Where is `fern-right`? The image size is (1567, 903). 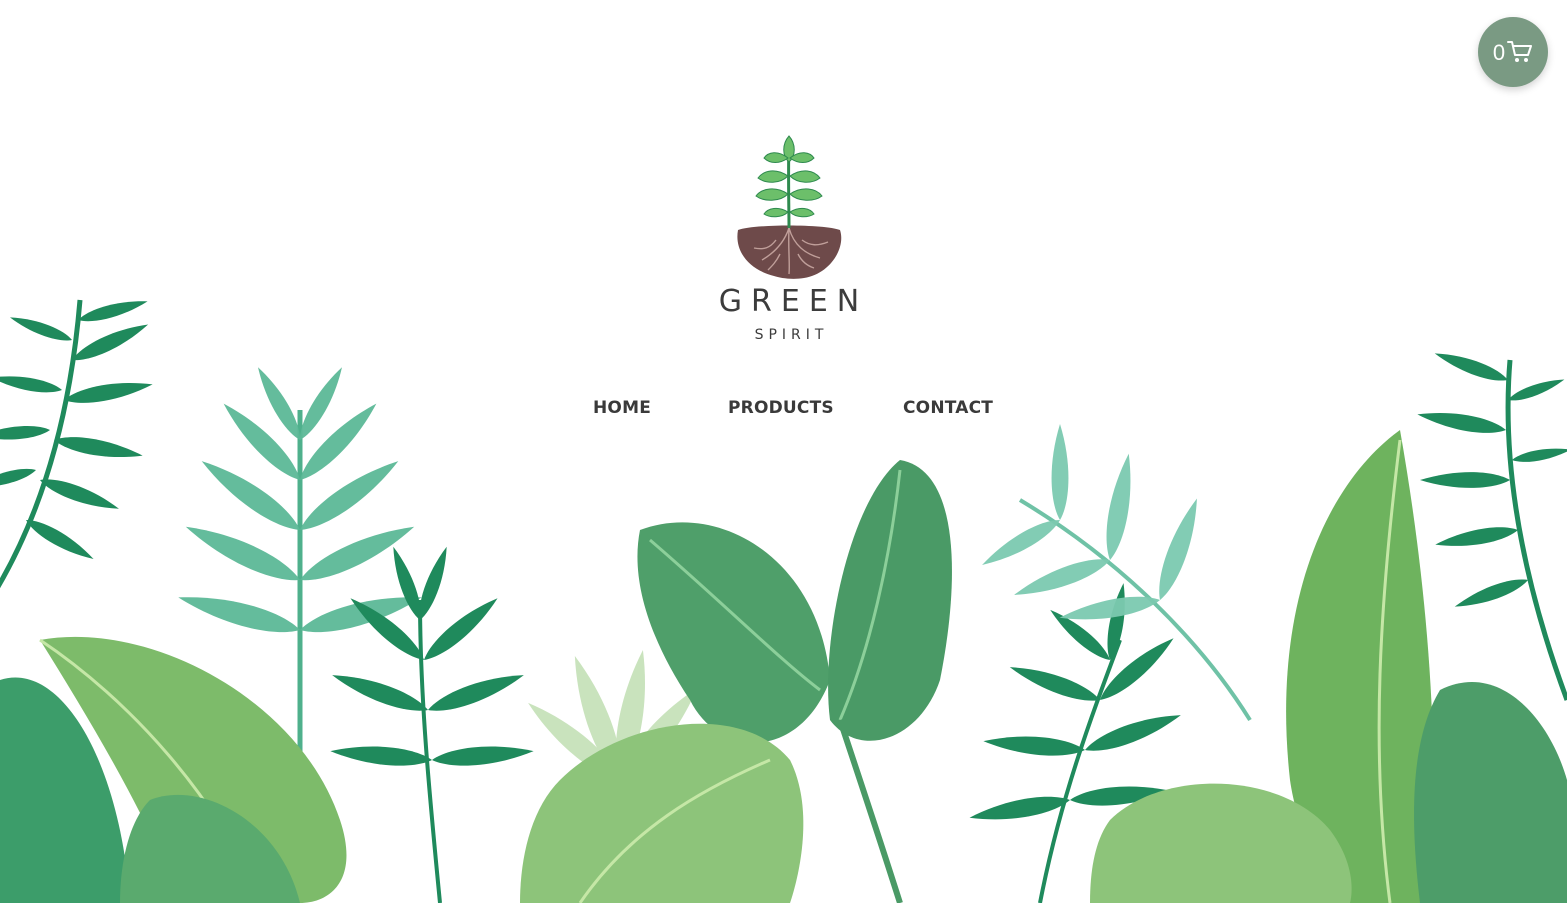
fern-right is located at coordinates (1115, 573).